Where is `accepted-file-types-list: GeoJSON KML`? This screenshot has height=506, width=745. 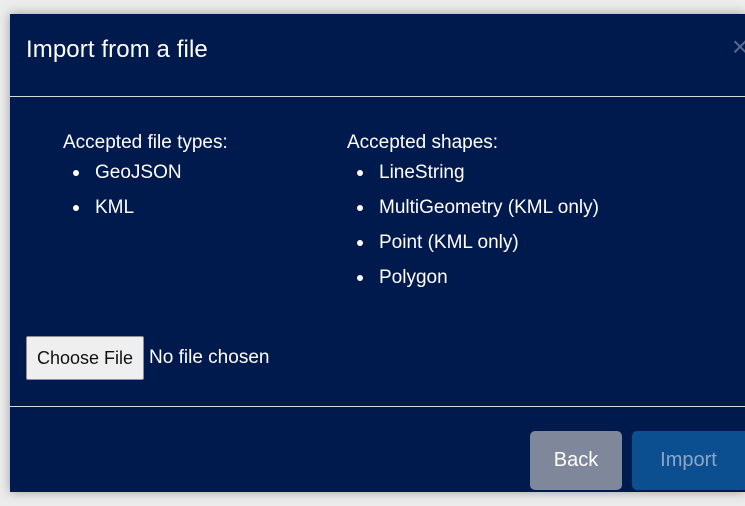 accepted-file-types-list: GeoJSON KML is located at coordinates (183, 190).